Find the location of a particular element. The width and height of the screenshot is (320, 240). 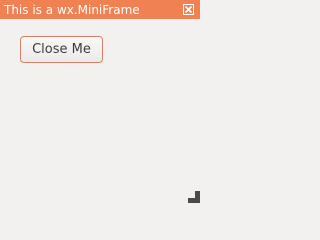

close-me-button: Close Me is located at coordinates (61, 49).